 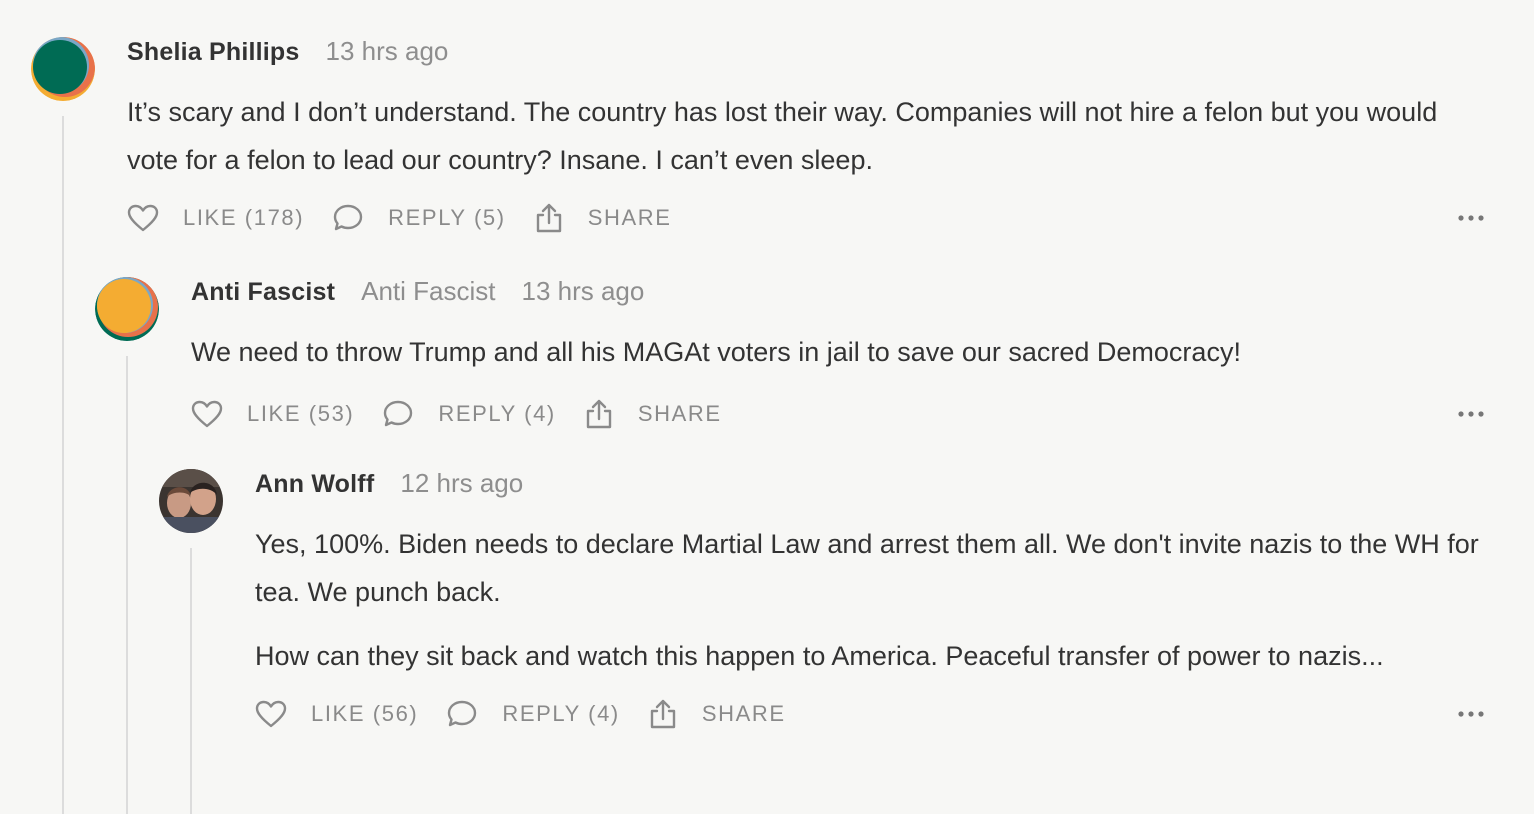 What do you see at coordinates (447, 217) in the screenshot?
I see `reply-label: REPLY (5)` at bounding box center [447, 217].